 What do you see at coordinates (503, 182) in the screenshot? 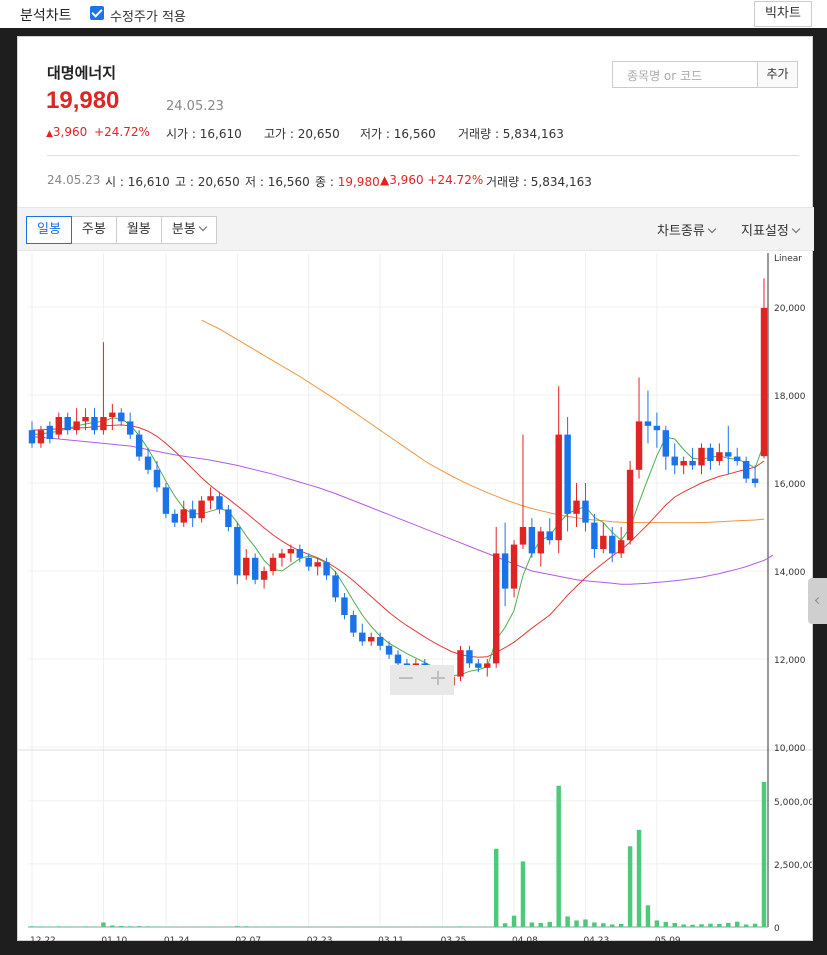
I see `summary-volume-label: 거래량` at bounding box center [503, 182].